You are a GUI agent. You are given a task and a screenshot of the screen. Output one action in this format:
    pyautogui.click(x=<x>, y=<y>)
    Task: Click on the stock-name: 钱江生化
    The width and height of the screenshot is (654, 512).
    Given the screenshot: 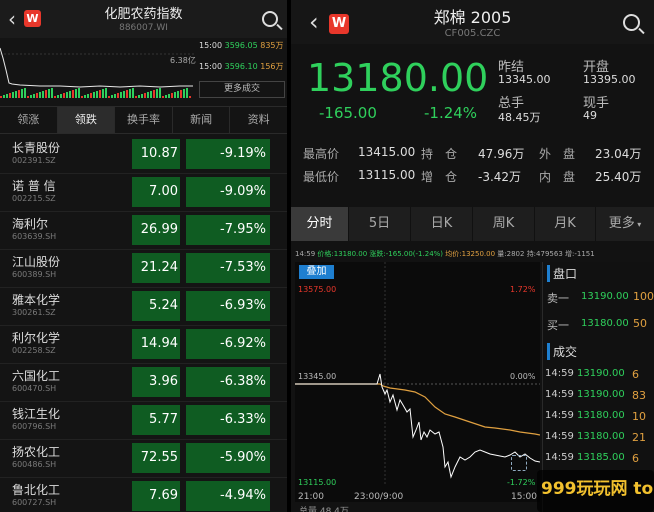 What is the action you would take?
    pyautogui.click(x=36, y=414)
    